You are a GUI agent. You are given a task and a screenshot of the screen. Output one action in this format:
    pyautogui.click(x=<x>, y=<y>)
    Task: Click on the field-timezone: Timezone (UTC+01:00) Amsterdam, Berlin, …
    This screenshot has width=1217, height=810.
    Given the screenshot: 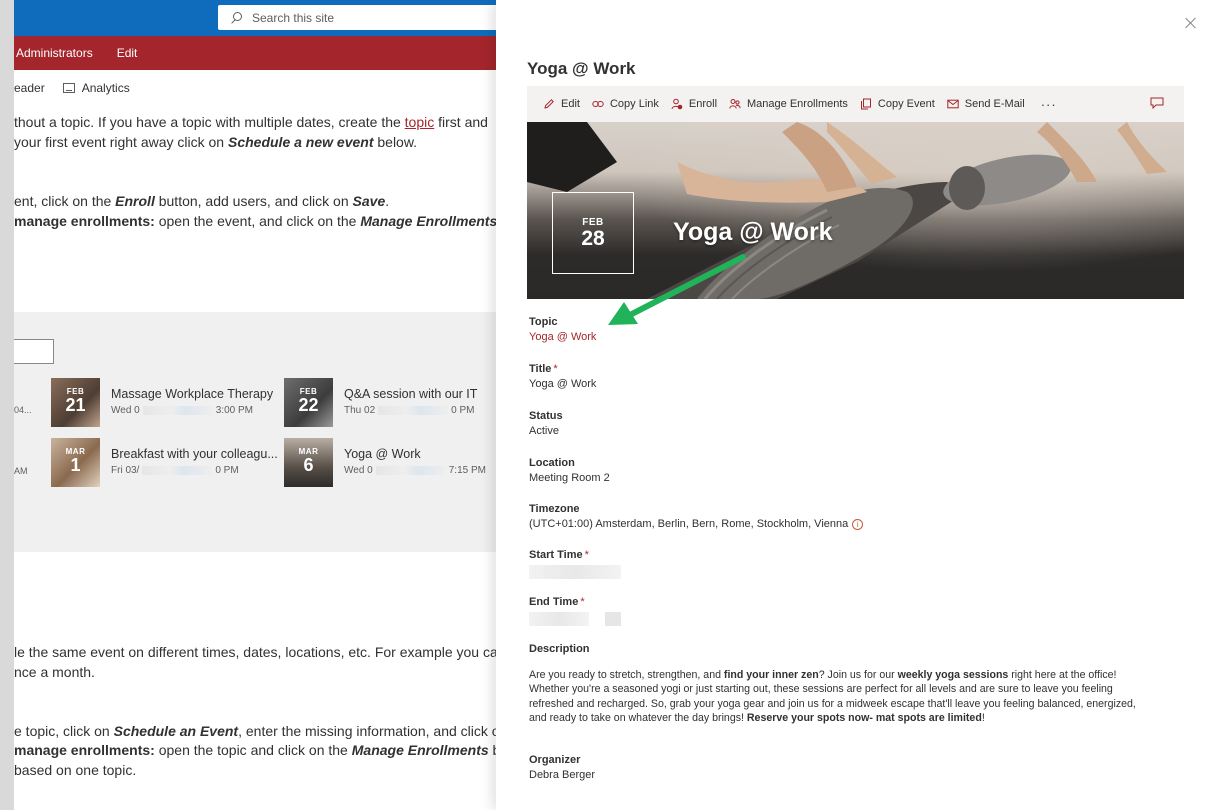 What is the action you would take?
    pyautogui.click(x=696, y=516)
    